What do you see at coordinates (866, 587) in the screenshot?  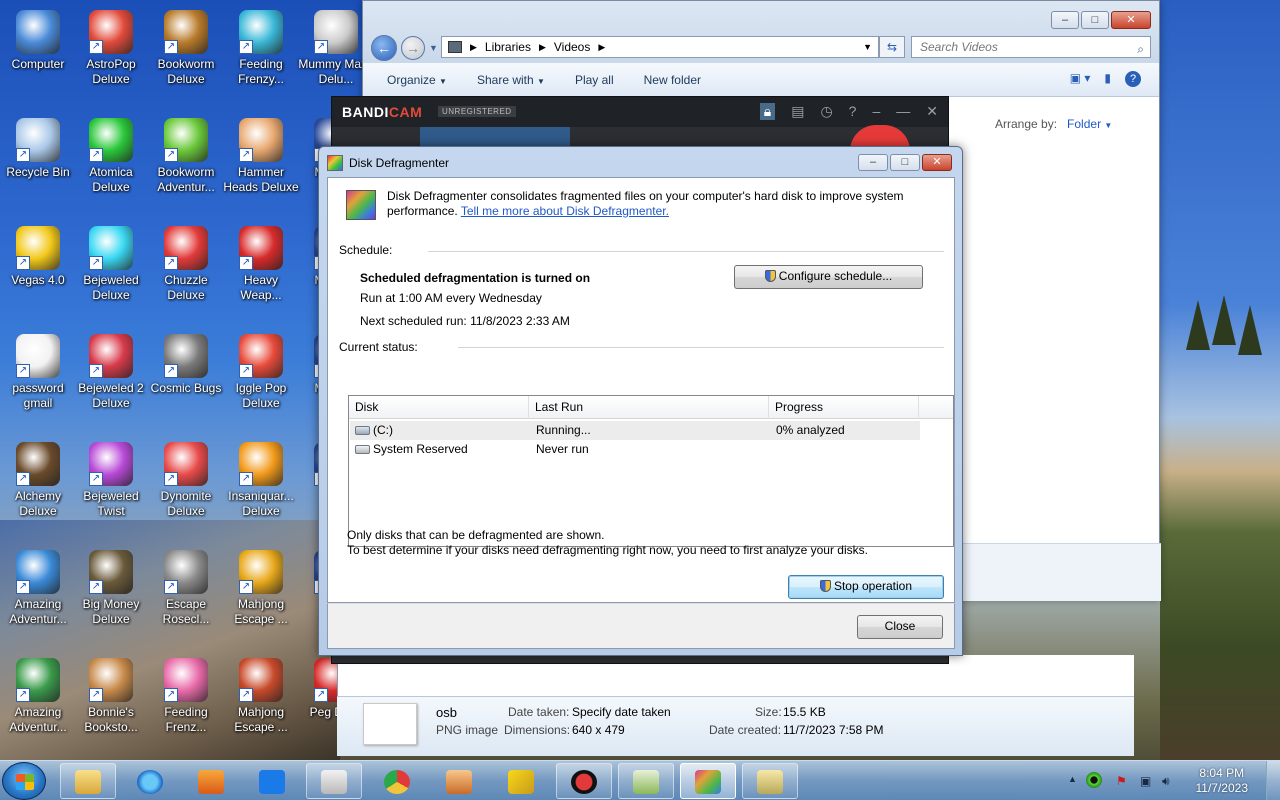 I see `stop-operation-button: Stop operation` at bounding box center [866, 587].